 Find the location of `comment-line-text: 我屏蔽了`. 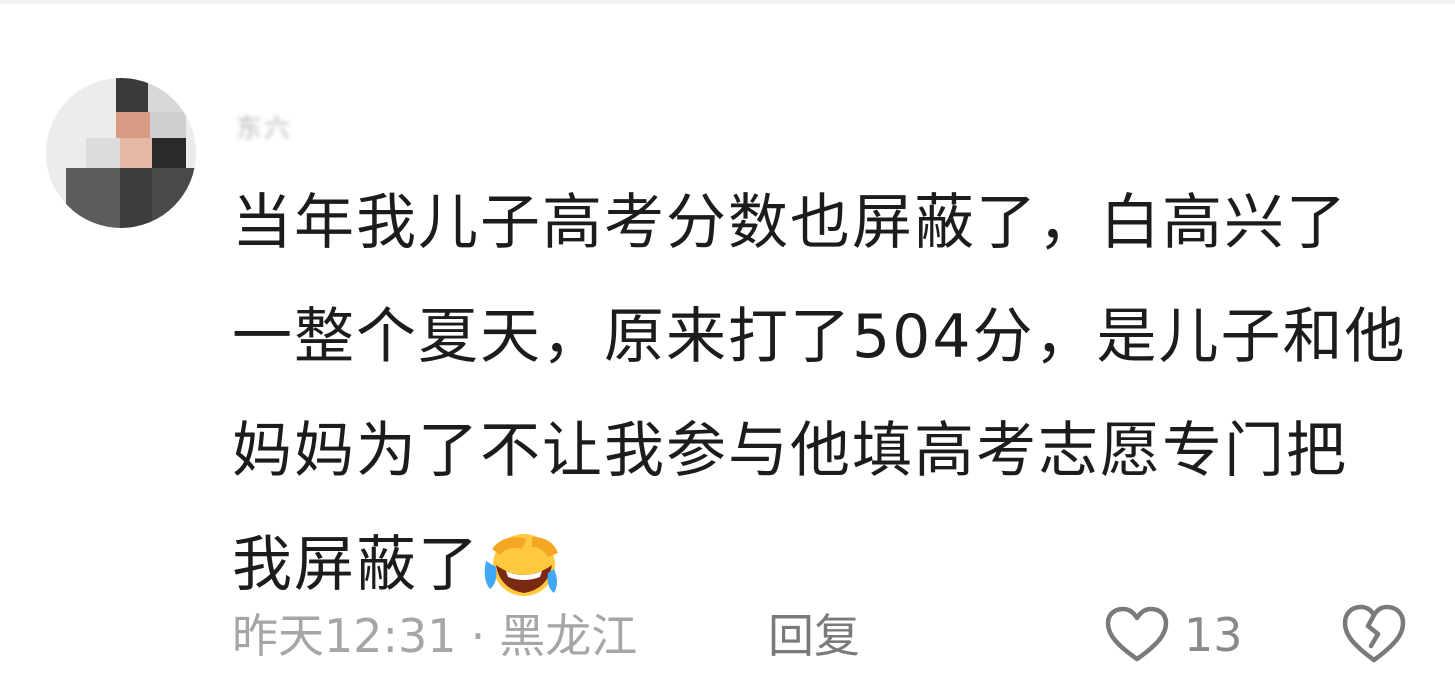

comment-line-text: 我屏蔽了 is located at coordinates (356, 565).